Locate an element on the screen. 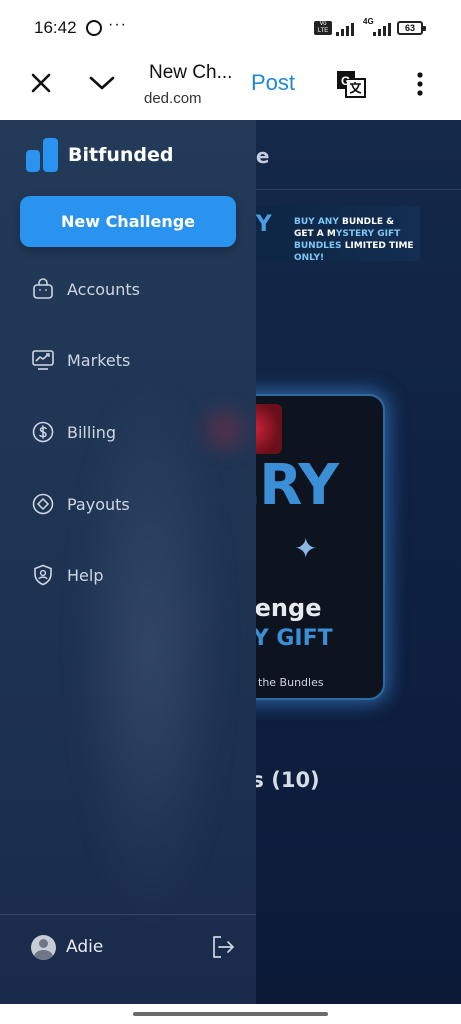 This screenshot has width=461, height=1024. bag-icon is located at coordinates (43, 288).